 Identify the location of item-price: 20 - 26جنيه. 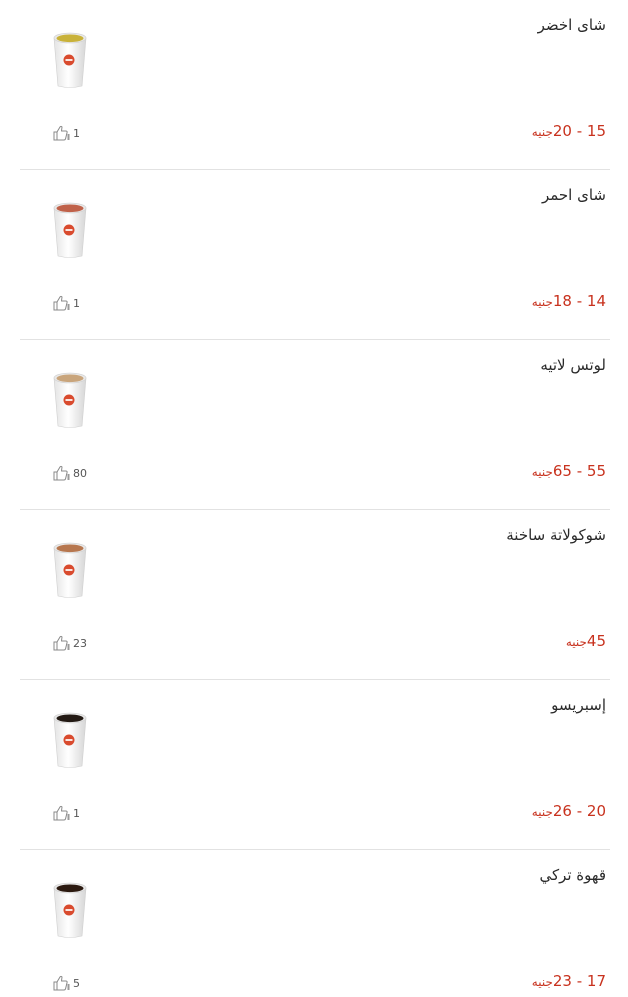
(569, 811).